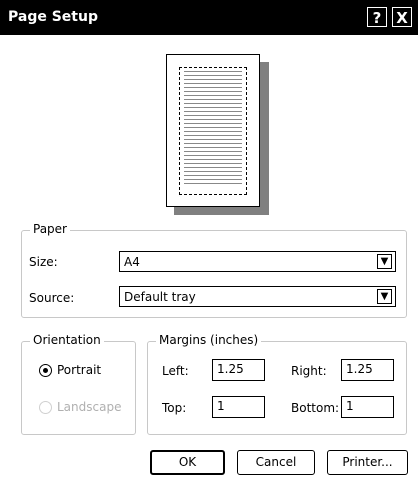 This screenshot has width=418, height=484. Describe the element at coordinates (309, 371) in the screenshot. I see `right-label: Right:` at that location.